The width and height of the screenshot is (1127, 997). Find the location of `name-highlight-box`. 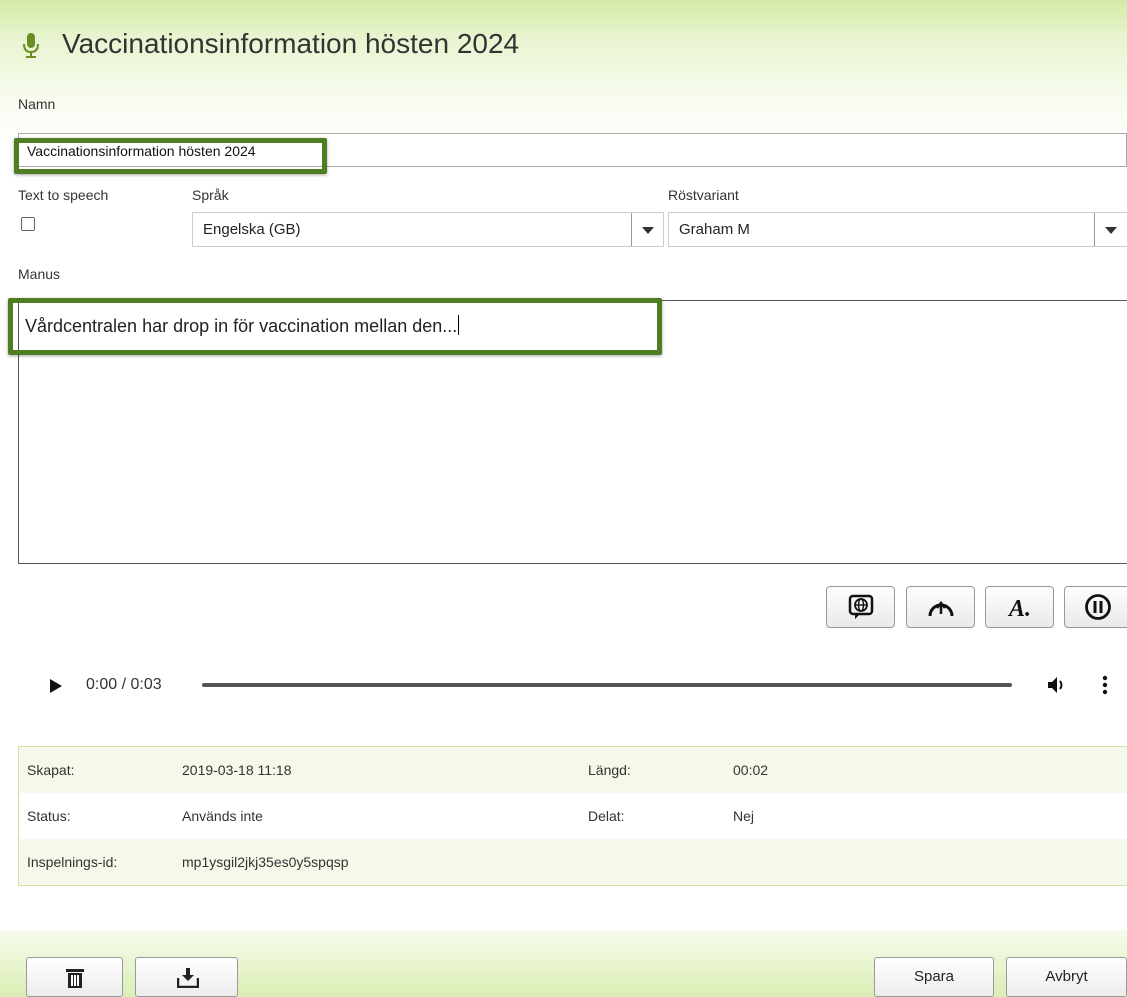

name-highlight-box is located at coordinates (170, 156).